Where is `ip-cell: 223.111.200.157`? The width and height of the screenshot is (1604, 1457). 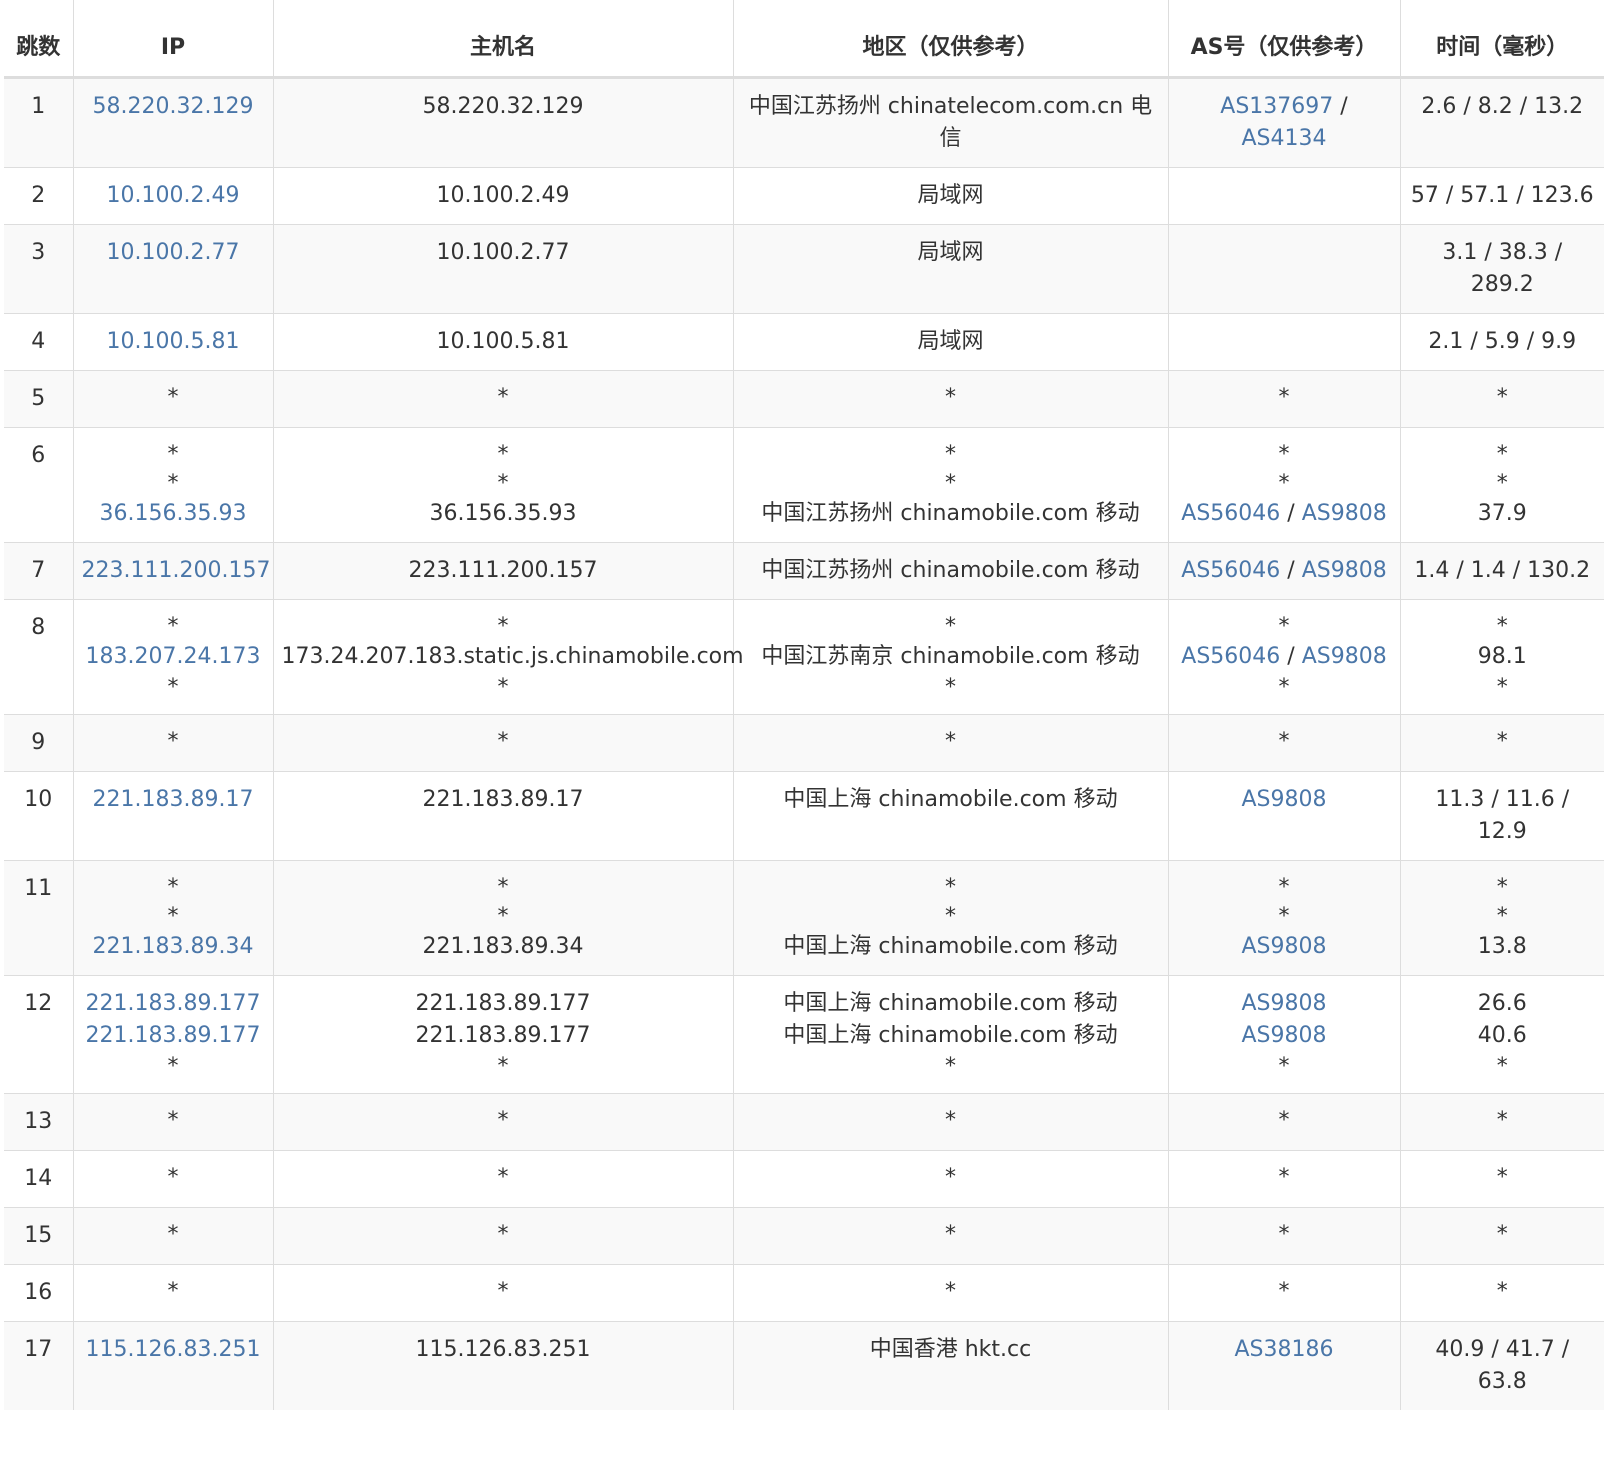 ip-cell: 223.111.200.157 is located at coordinates (172, 571).